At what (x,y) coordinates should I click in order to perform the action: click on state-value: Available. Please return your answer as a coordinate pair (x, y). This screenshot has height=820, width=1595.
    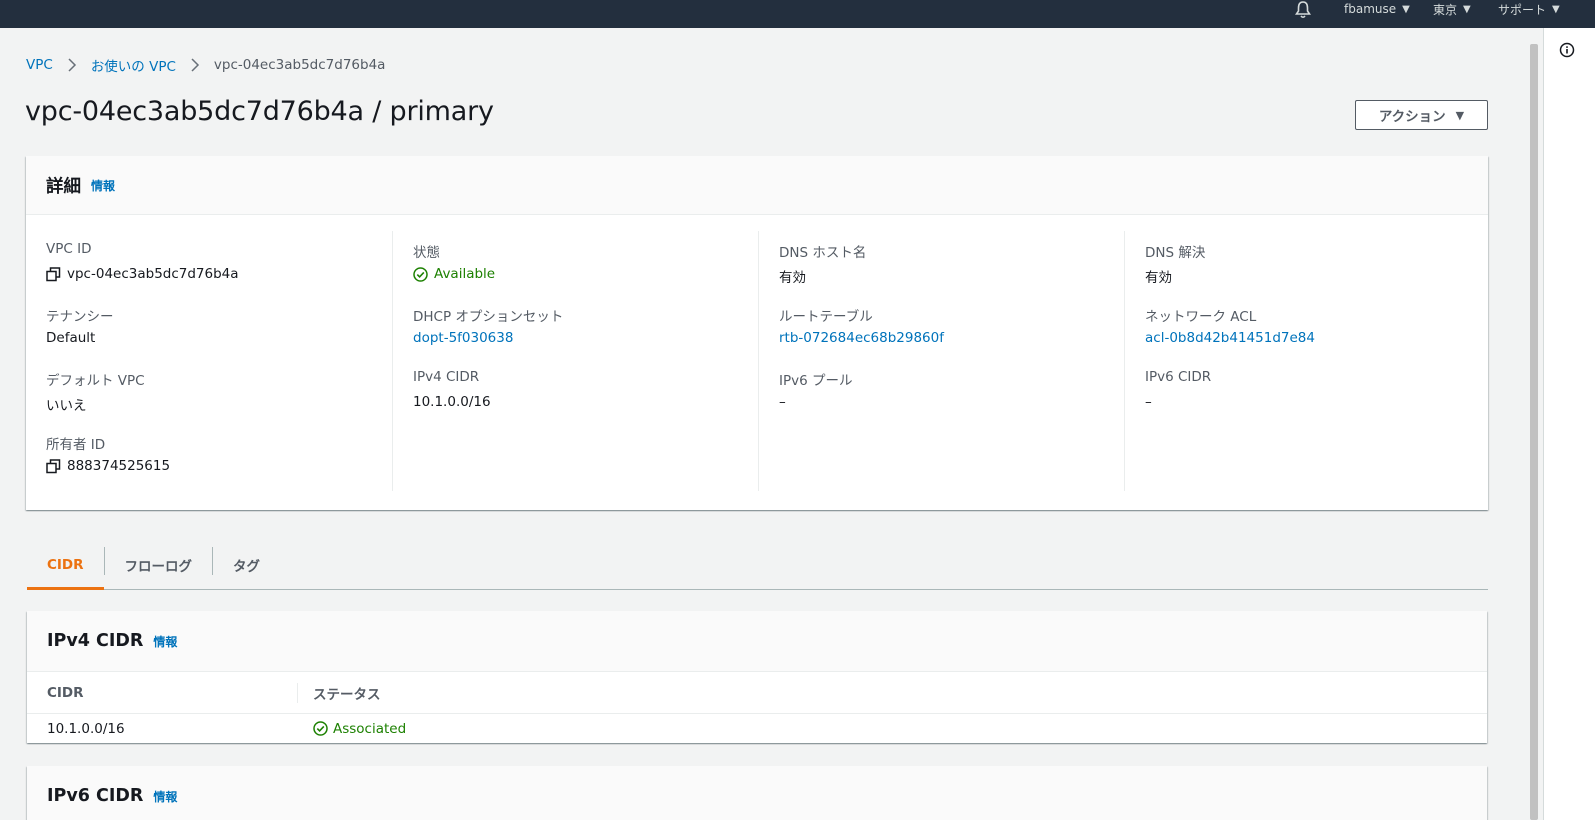
    Looking at the image, I should click on (465, 274).